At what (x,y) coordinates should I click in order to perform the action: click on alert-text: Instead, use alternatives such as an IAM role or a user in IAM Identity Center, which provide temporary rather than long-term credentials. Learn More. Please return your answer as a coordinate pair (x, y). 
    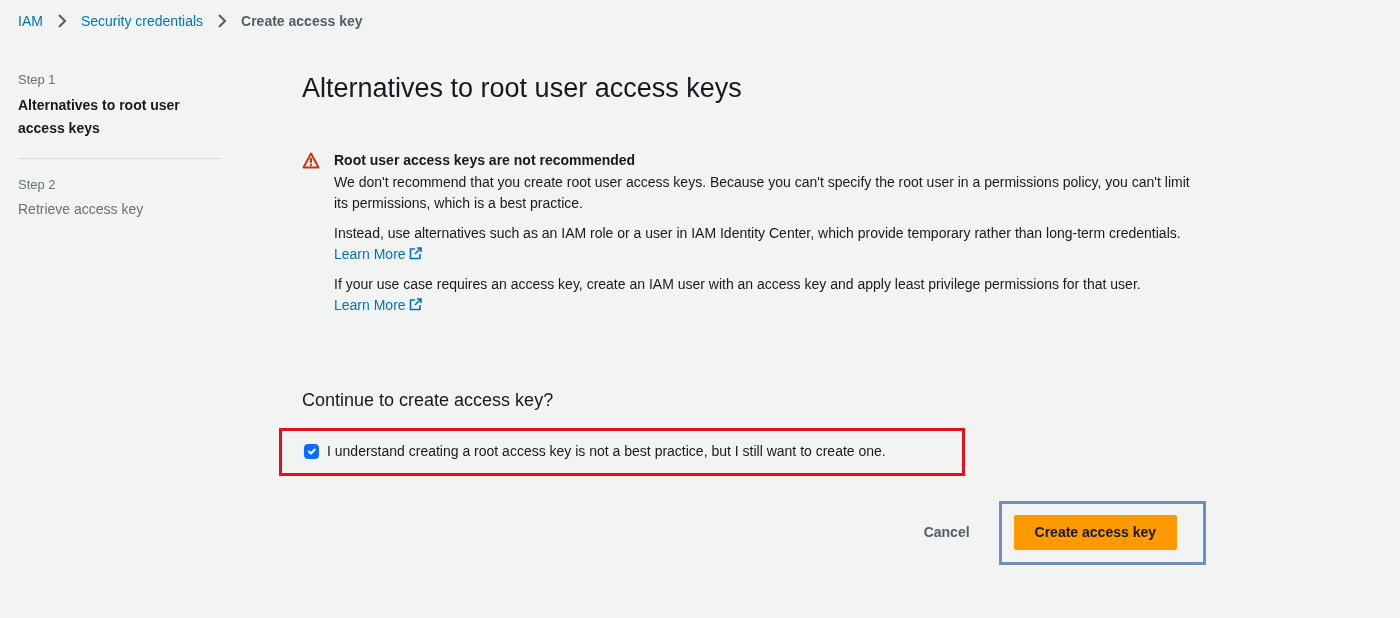
    Looking at the image, I should click on (758, 244).